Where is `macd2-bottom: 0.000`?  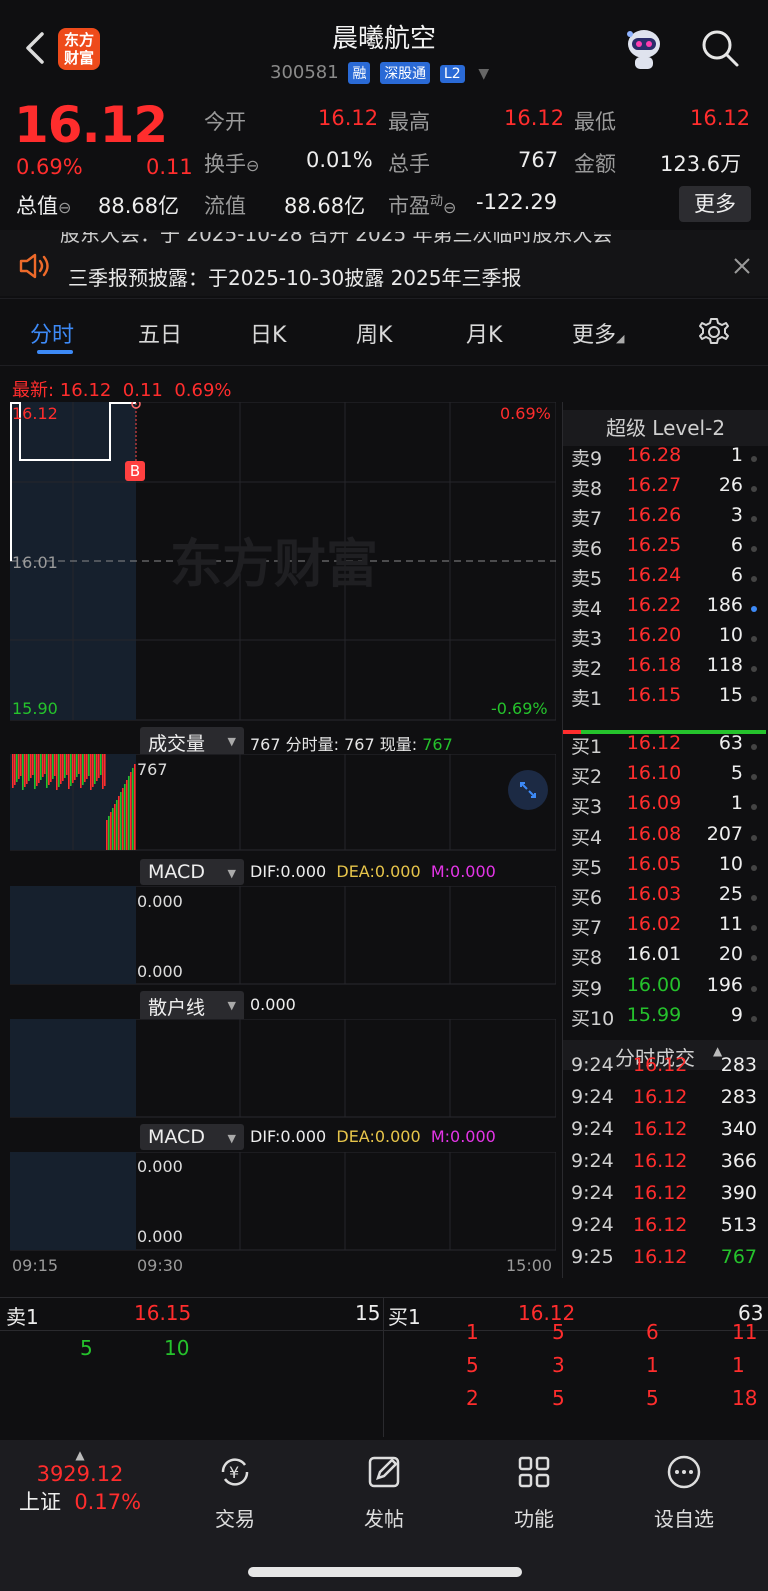
macd2-bottom: 0.000 is located at coordinates (160, 1236).